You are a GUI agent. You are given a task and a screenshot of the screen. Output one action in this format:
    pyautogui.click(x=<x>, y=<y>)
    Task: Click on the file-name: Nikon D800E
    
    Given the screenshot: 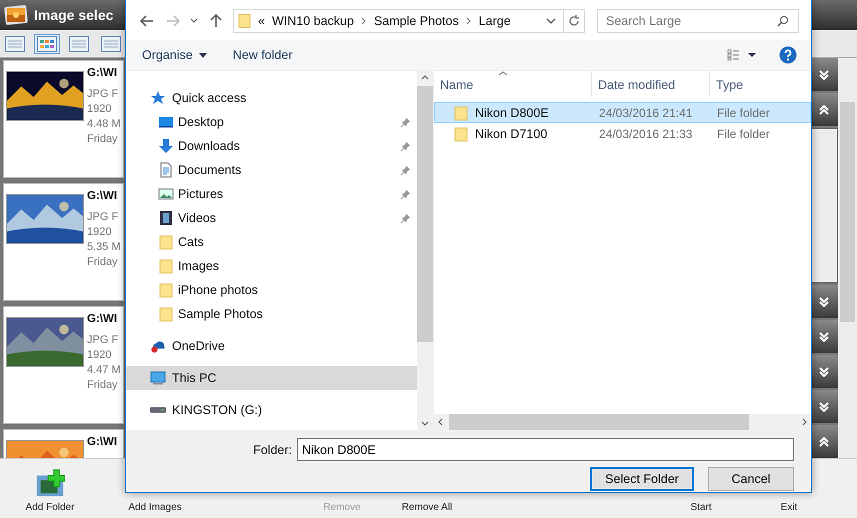 What is the action you would take?
    pyautogui.click(x=512, y=113)
    